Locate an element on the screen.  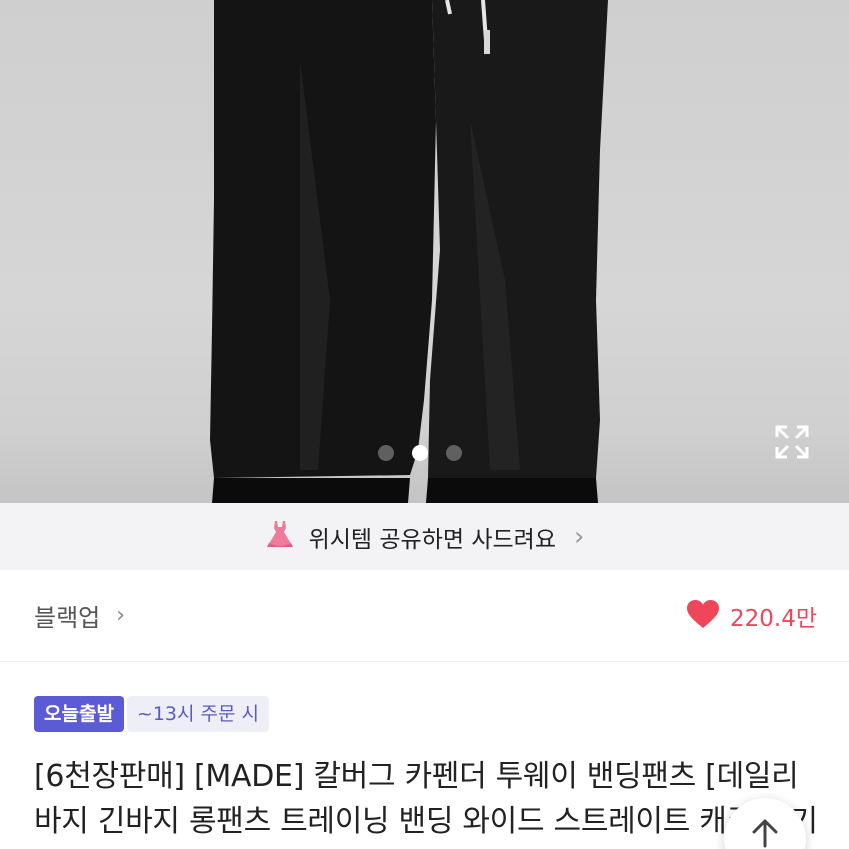
arrow-up-icon is located at coordinates (765, 833).